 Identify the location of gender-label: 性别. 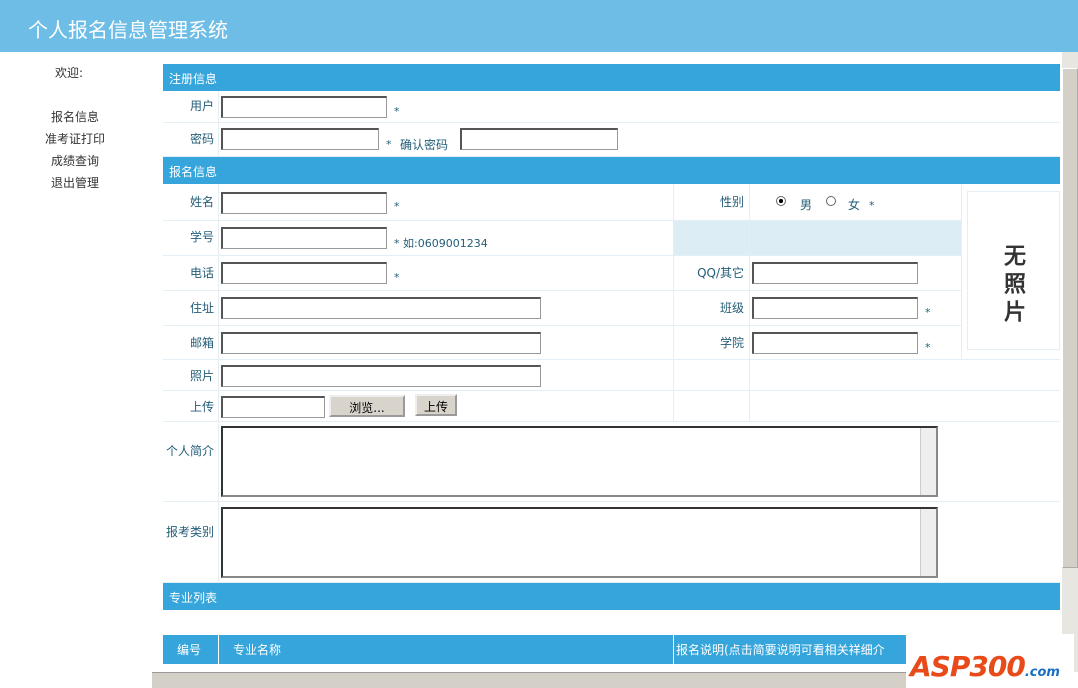
(731, 202).